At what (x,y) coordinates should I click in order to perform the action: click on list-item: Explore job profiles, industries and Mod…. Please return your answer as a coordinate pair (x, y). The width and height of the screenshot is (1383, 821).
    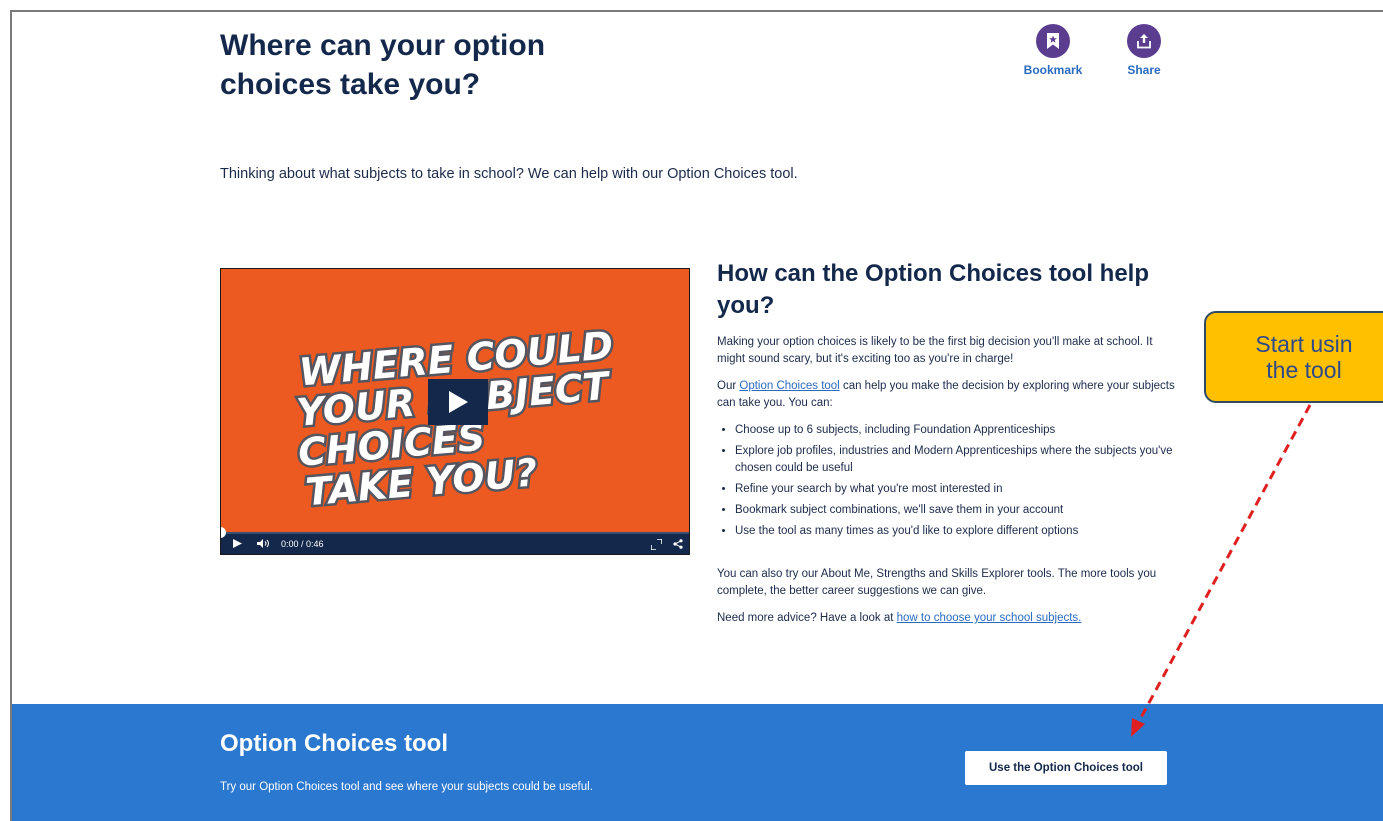
    Looking at the image, I should click on (958, 460).